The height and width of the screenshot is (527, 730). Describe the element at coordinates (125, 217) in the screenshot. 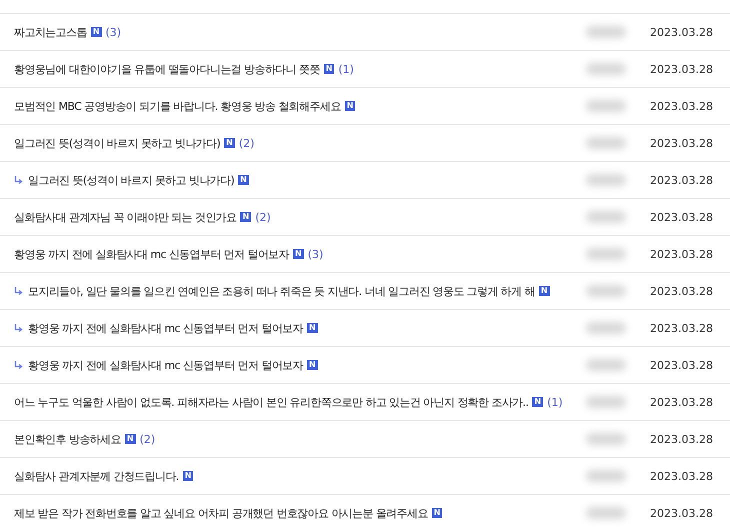

I see `post-title-link: 실화탐사대 관계자님 꼭 이래야만 되는 것인가요` at that location.